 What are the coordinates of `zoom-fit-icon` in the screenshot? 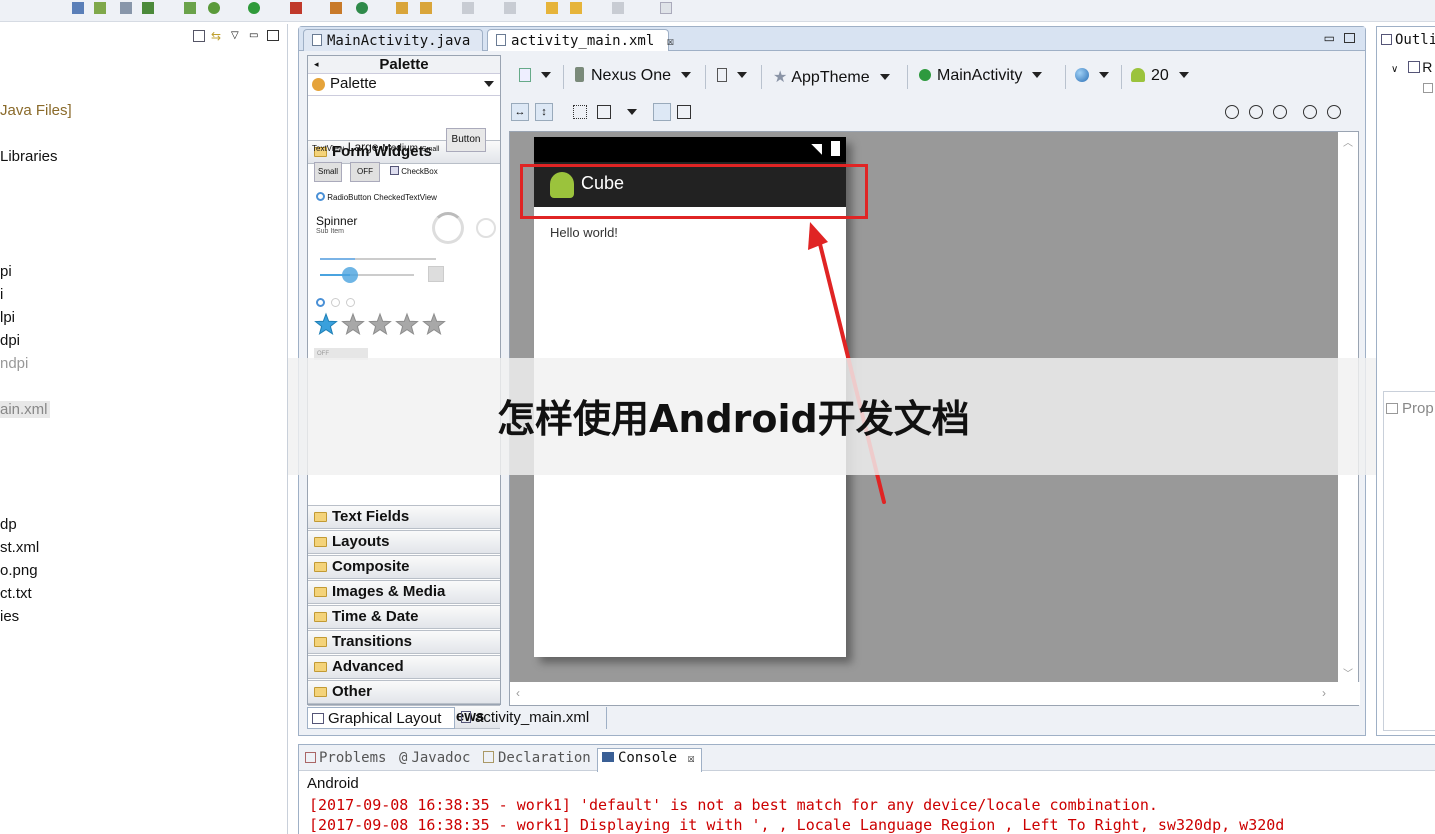 It's located at (1232, 112).